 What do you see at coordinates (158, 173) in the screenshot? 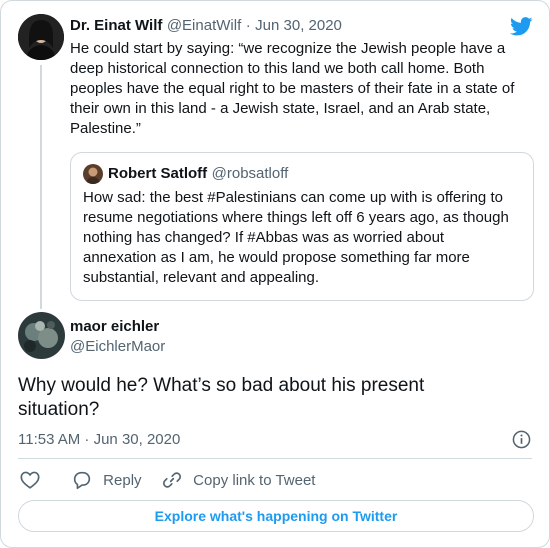
I see `quoted-author-name: Robert Satloff` at bounding box center [158, 173].